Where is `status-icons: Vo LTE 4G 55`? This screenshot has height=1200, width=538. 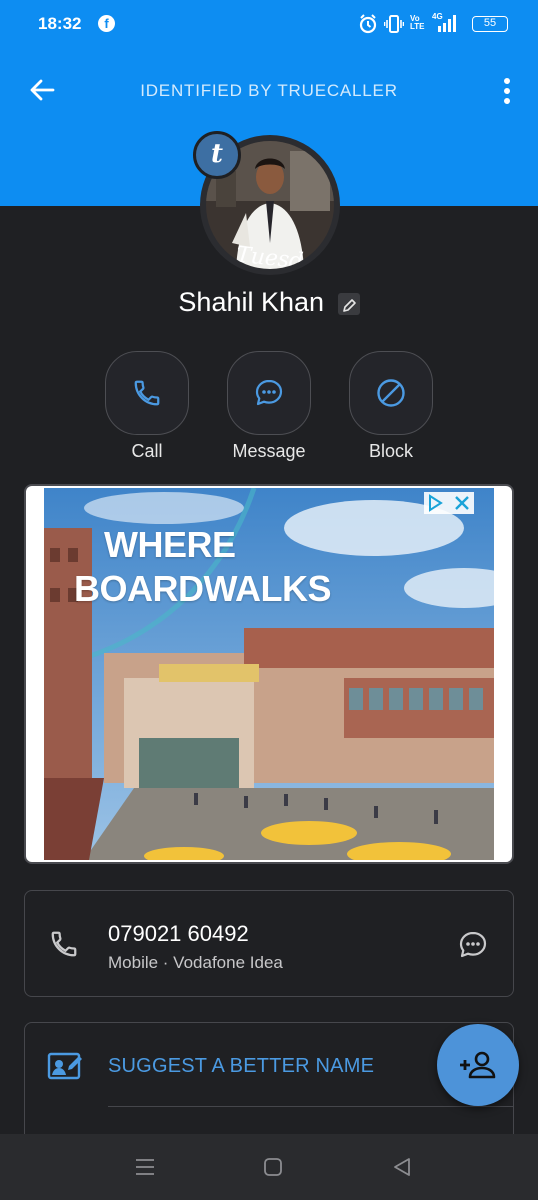 status-icons: Vo LTE 4G 55 is located at coordinates (433, 24).